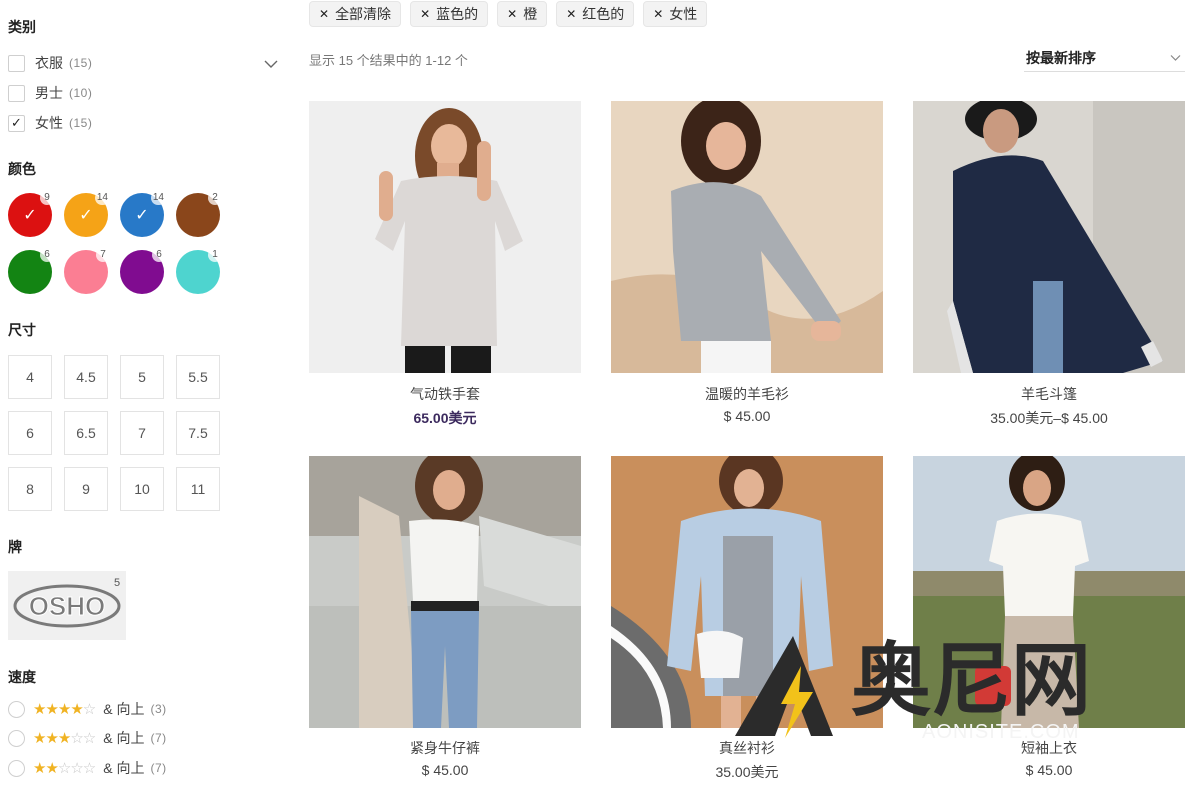 Image resolution: width=1190 pixels, height=786 pixels. Describe the element at coordinates (86, 377) in the screenshot. I see `size-option: 4.5` at that location.